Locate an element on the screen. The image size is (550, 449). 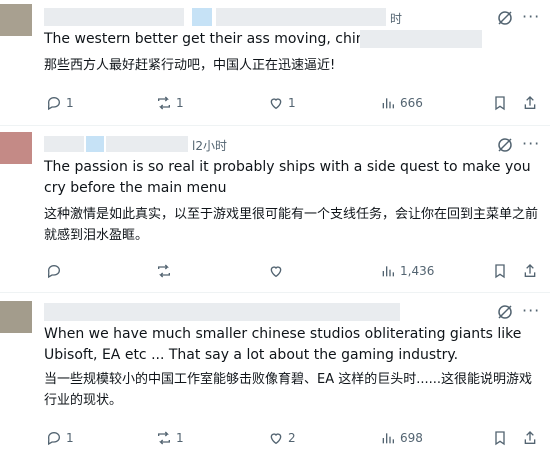
views-count: 698 is located at coordinates (411, 438).